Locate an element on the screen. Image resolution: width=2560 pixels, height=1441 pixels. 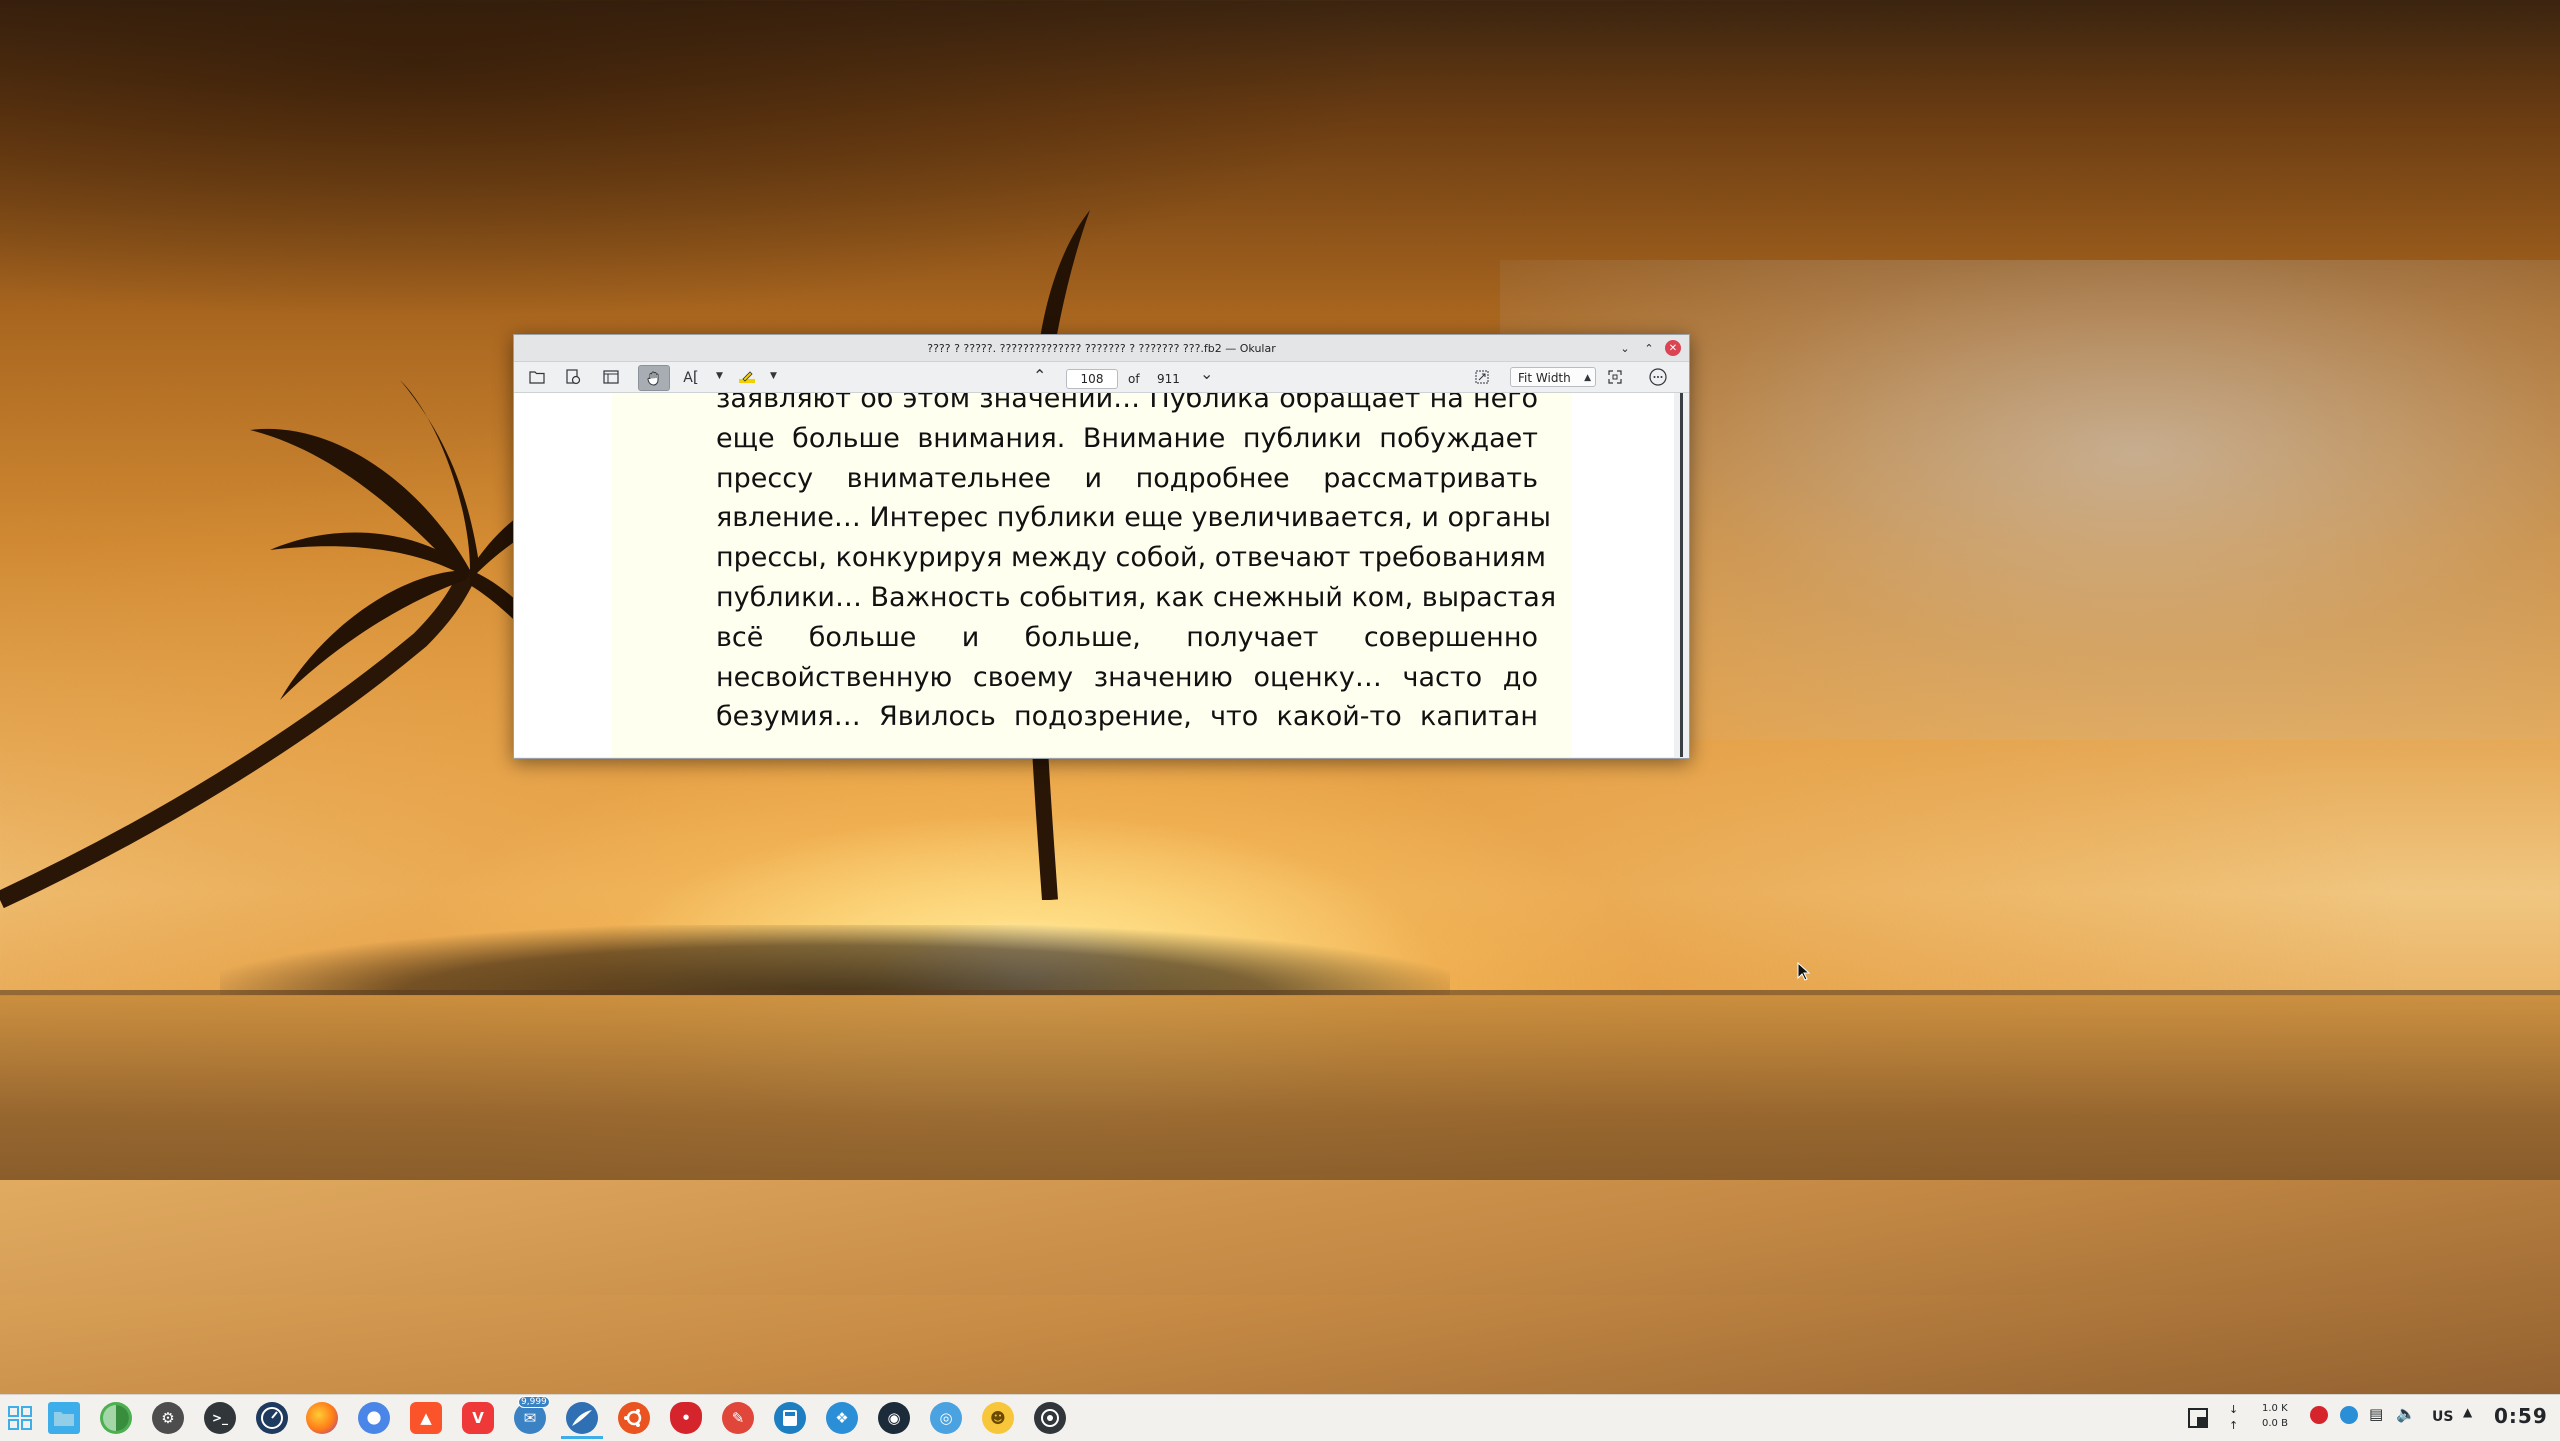
fullscreen-icon is located at coordinates (1615, 377).